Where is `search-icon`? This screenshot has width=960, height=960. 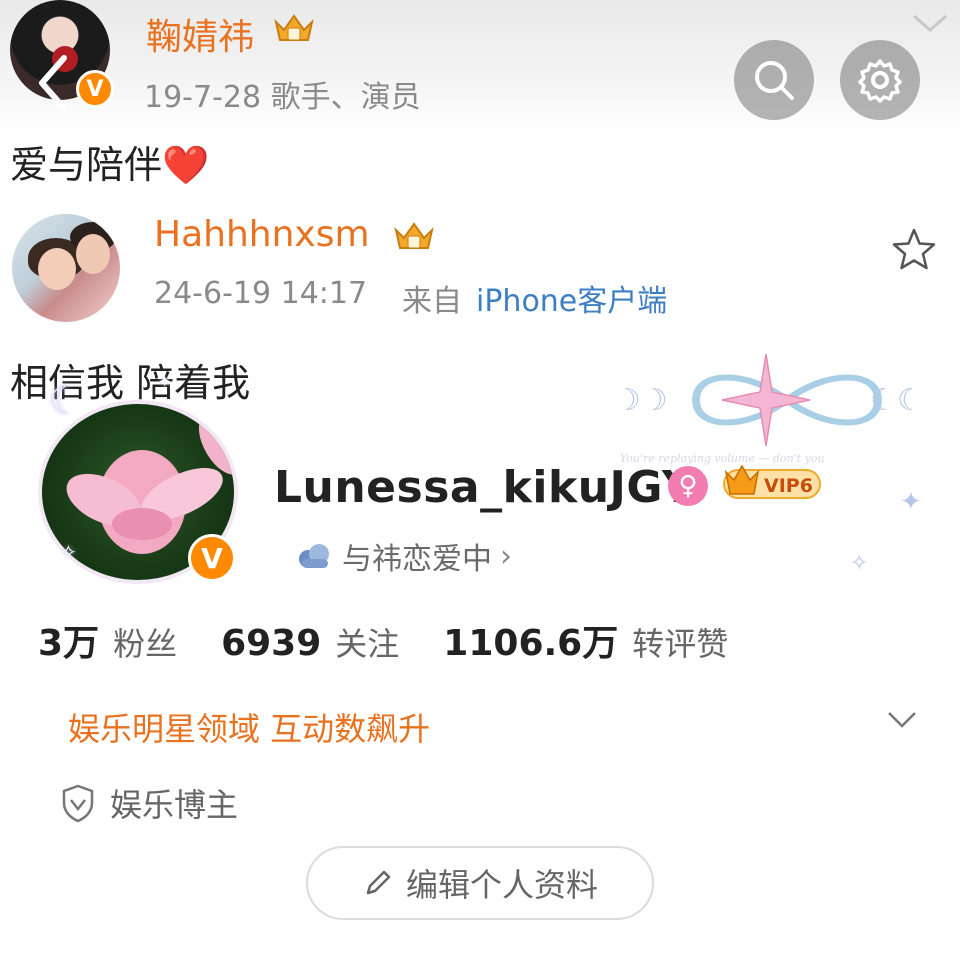
search-icon is located at coordinates (774, 80).